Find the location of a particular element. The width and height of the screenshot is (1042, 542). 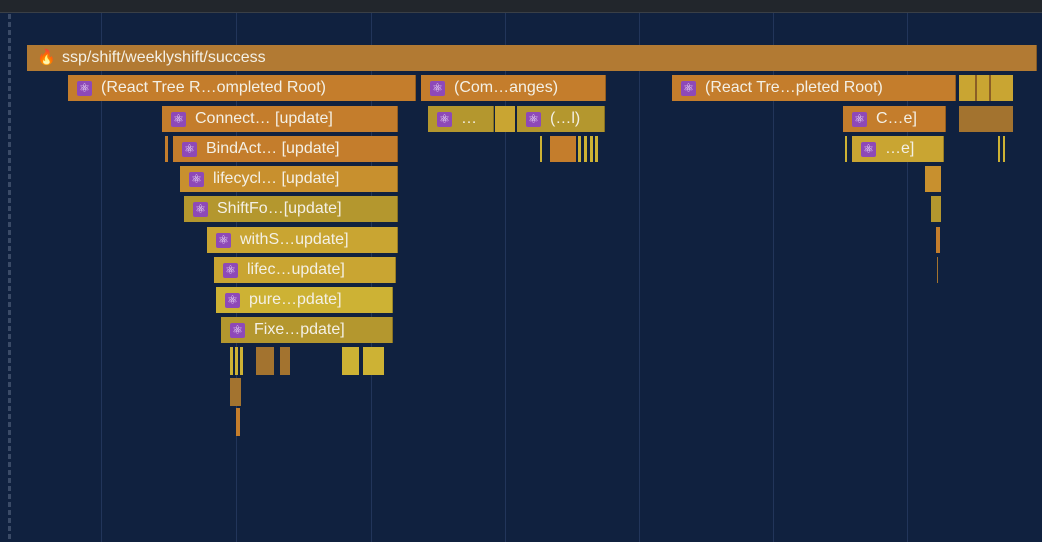

flame-bar-label: …e] is located at coordinates (900, 148).